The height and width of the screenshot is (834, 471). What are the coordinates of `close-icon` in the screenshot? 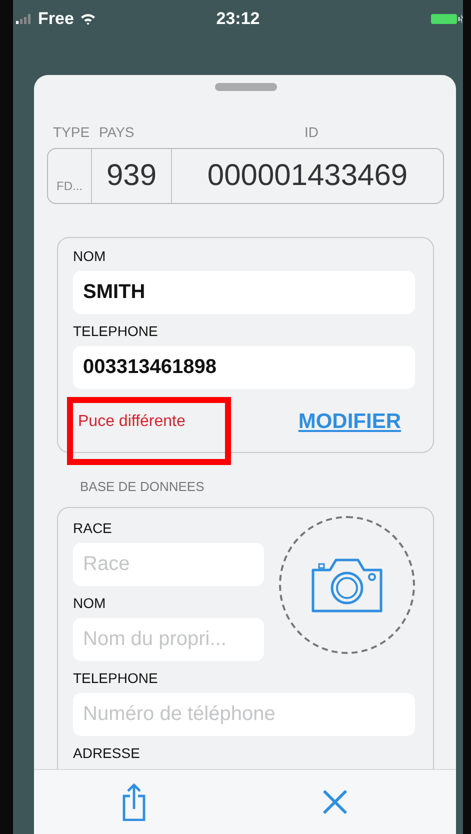 It's located at (335, 802).